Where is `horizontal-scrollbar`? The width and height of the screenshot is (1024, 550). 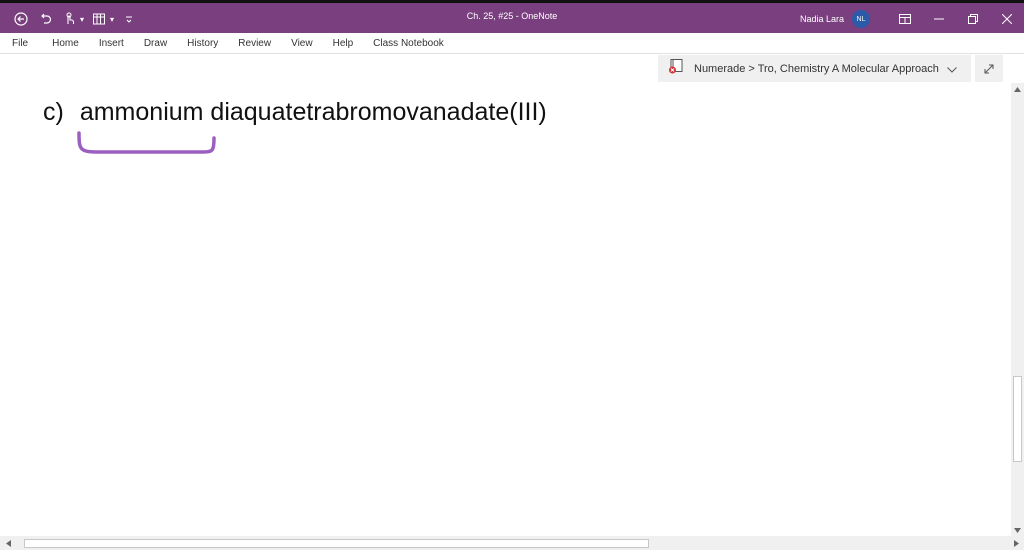 horizontal-scrollbar is located at coordinates (512, 543).